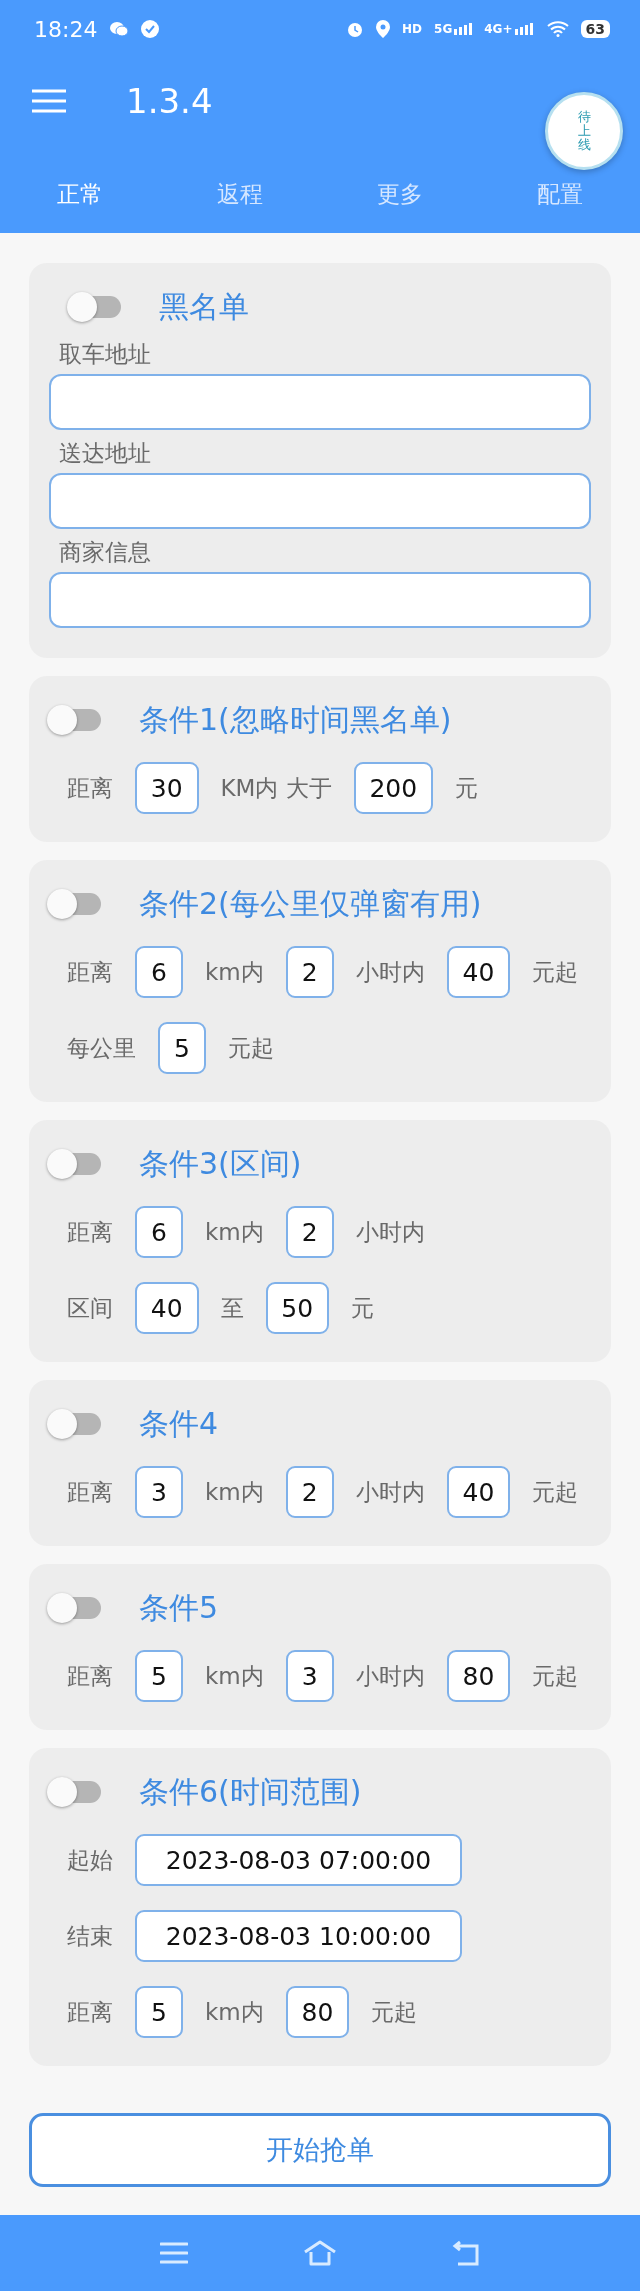 Image resolution: width=640 pixels, height=2291 pixels. I want to click on check-icon, so click(150, 29).